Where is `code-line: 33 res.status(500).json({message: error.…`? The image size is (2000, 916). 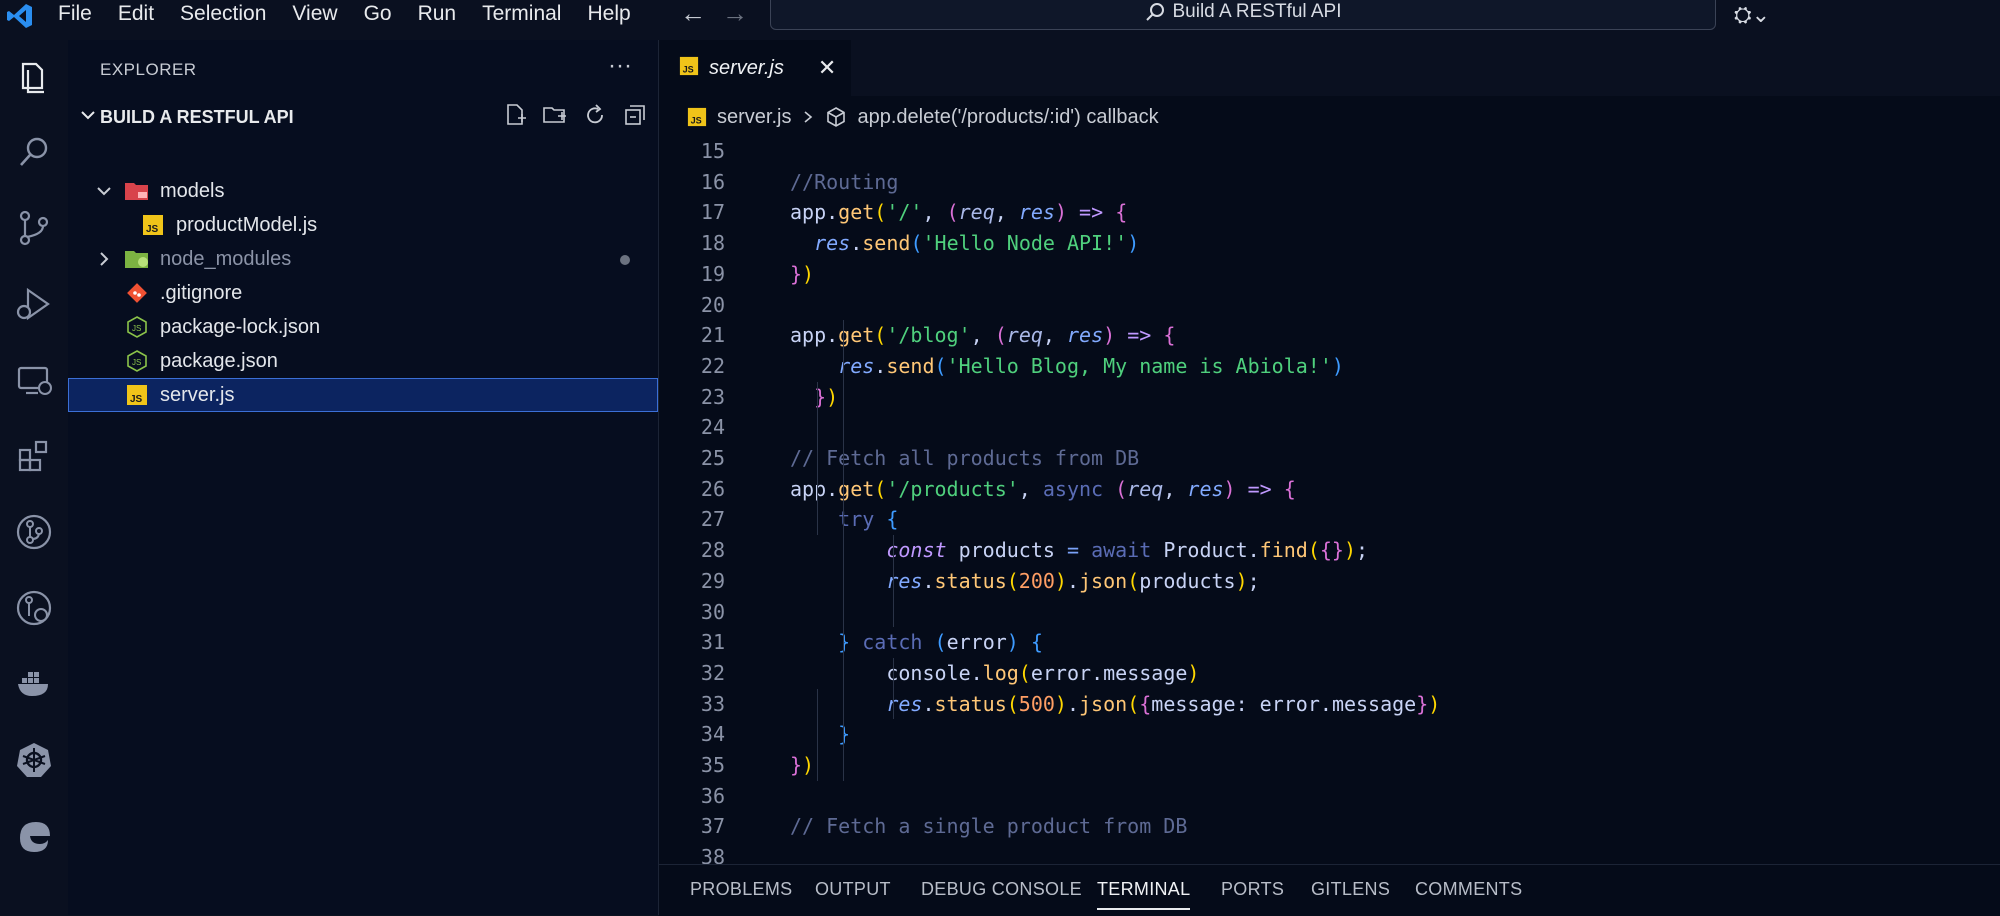
code-line: 33 res.status(500).json({message: error.… is located at coordinates (1329, 704).